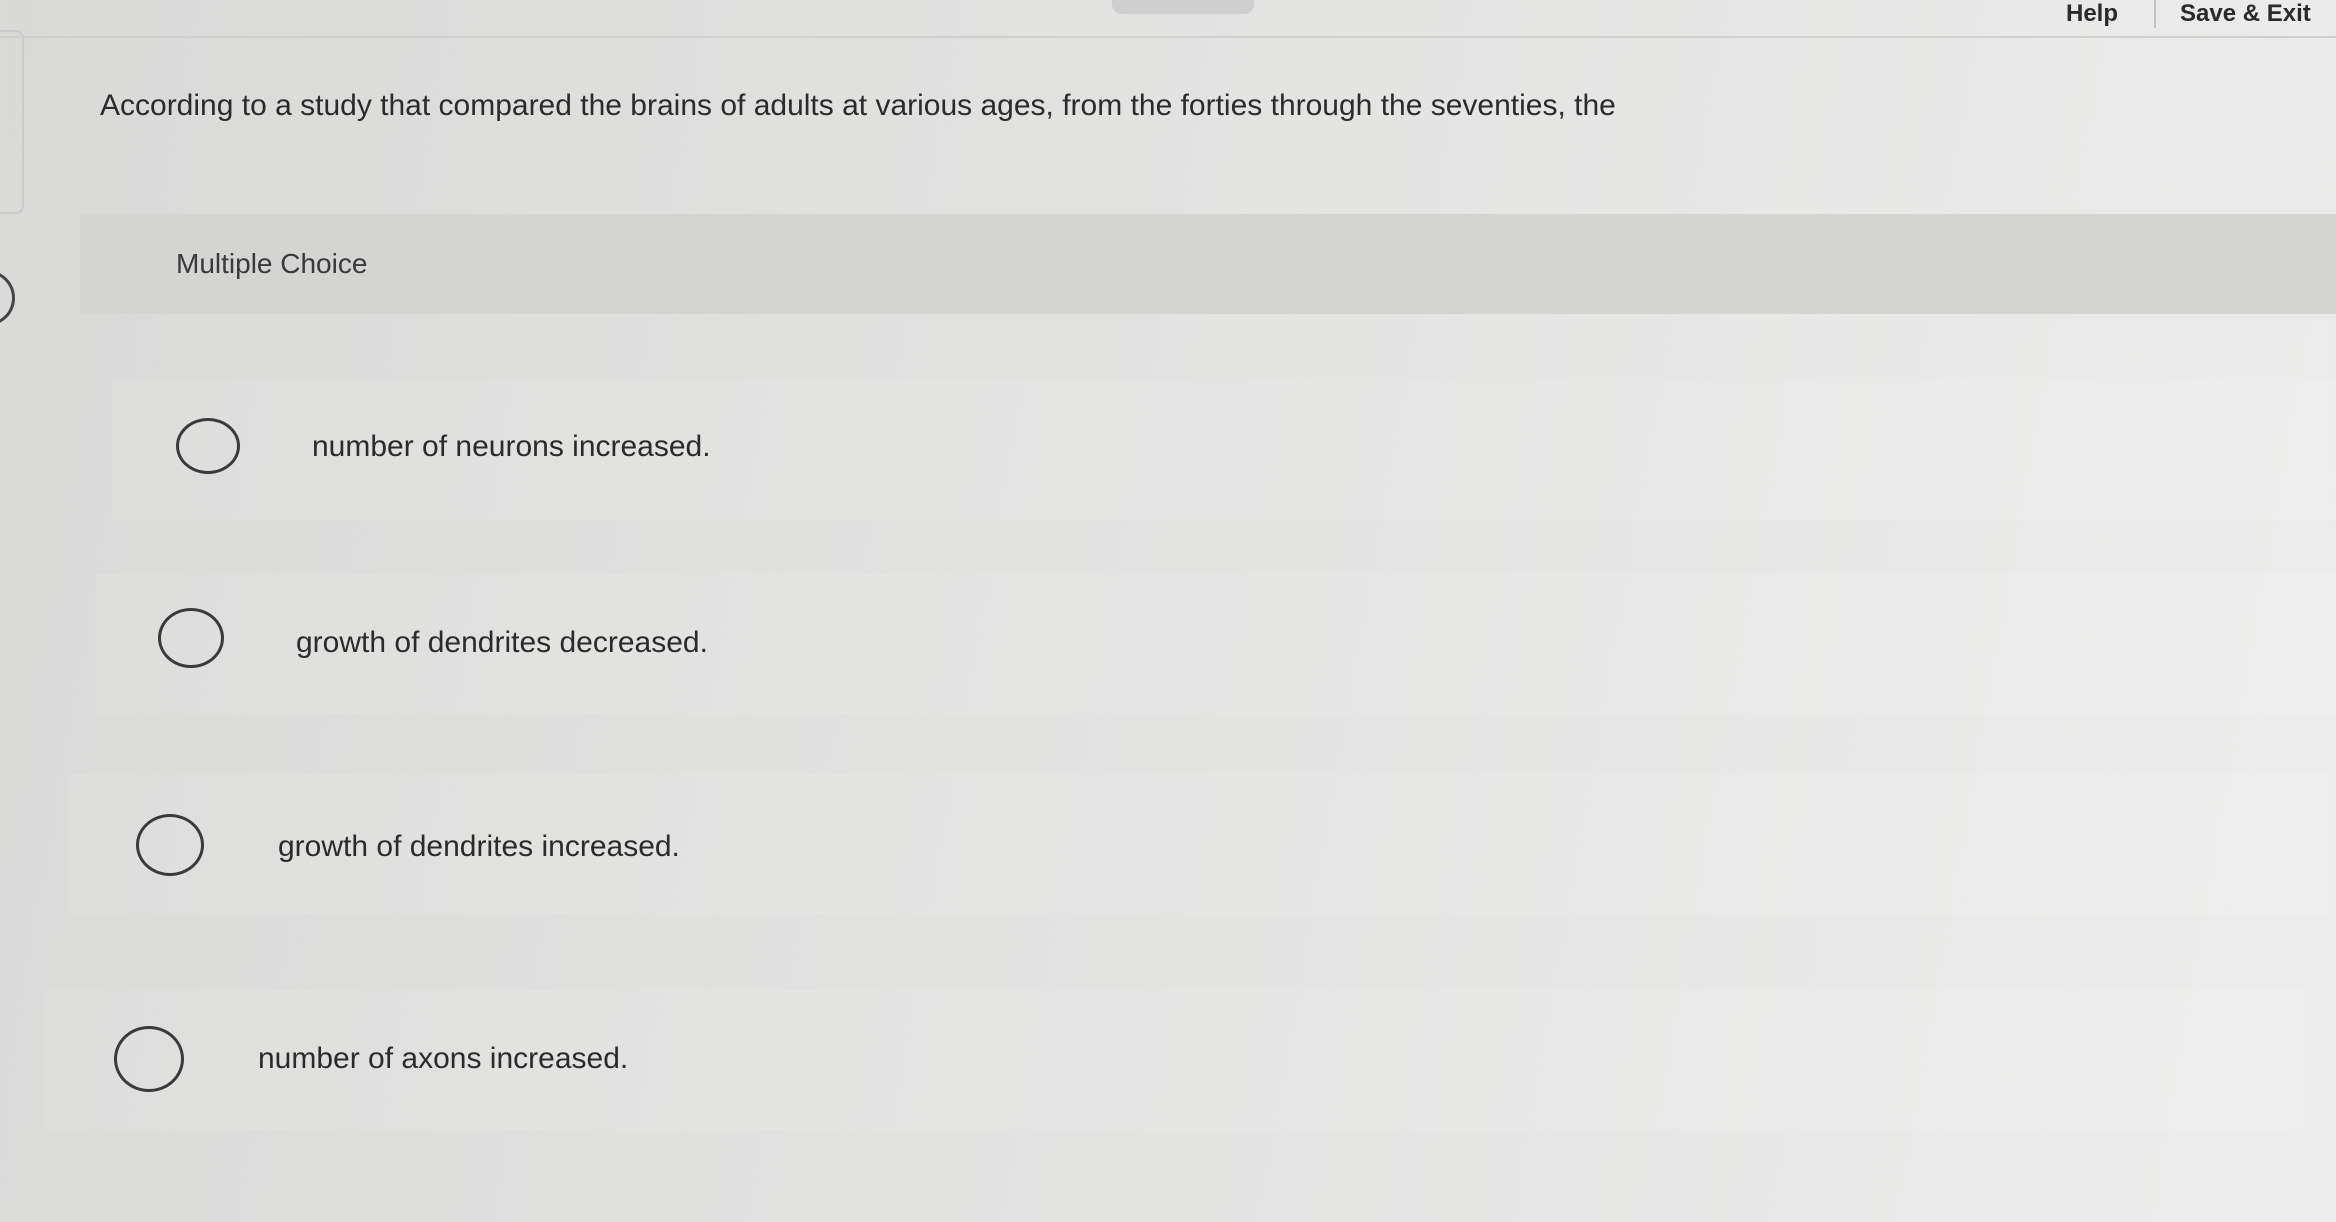 The width and height of the screenshot is (2336, 1222). I want to click on answer-option-label: number of neurons increased., so click(511, 446).